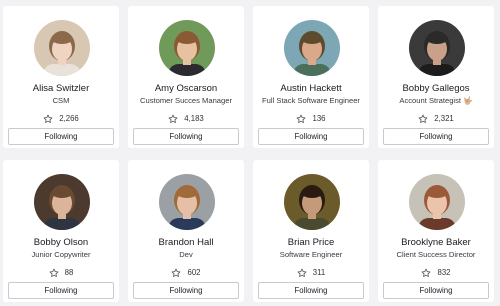  Describe the element at coordinates (61, 272) in the screenshot. I see `star-count-row: 88` at that location.